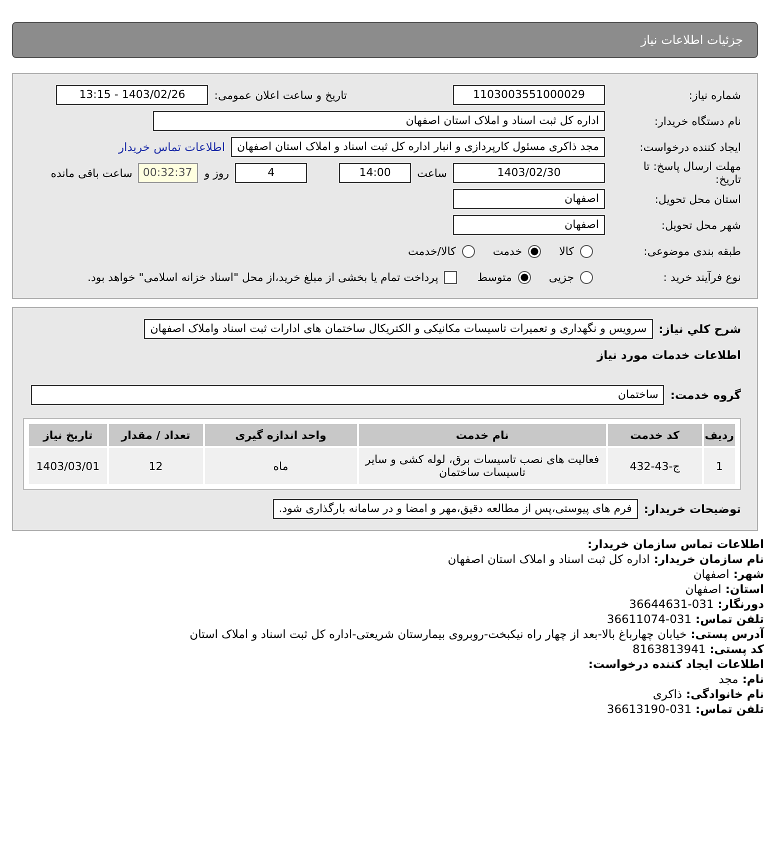  Describe the element at coordinates (737, 649) in the screenshot. I see `contact-label: کد پستی:` at that location.